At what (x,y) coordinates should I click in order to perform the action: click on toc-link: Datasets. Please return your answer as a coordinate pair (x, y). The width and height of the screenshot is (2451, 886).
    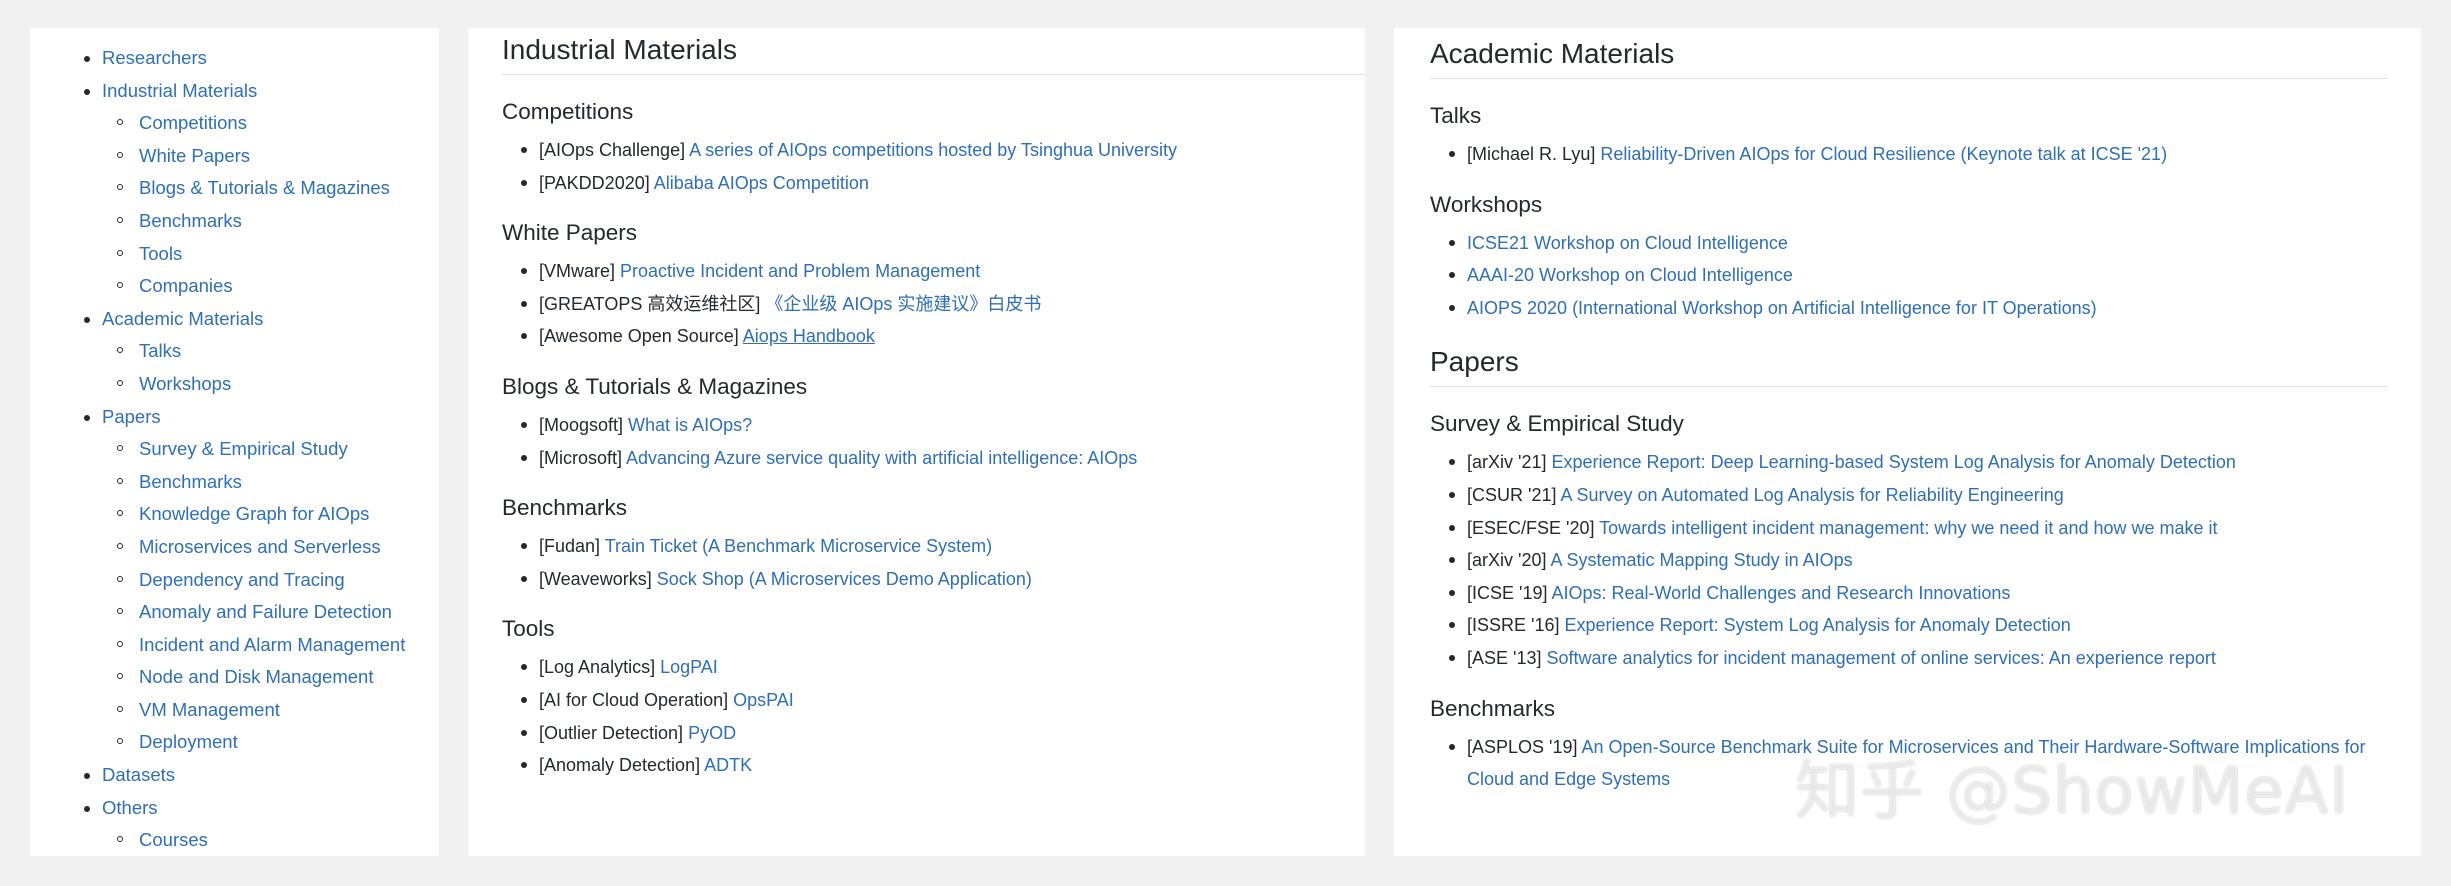
    Looking at the image, I should click on (138, 774).